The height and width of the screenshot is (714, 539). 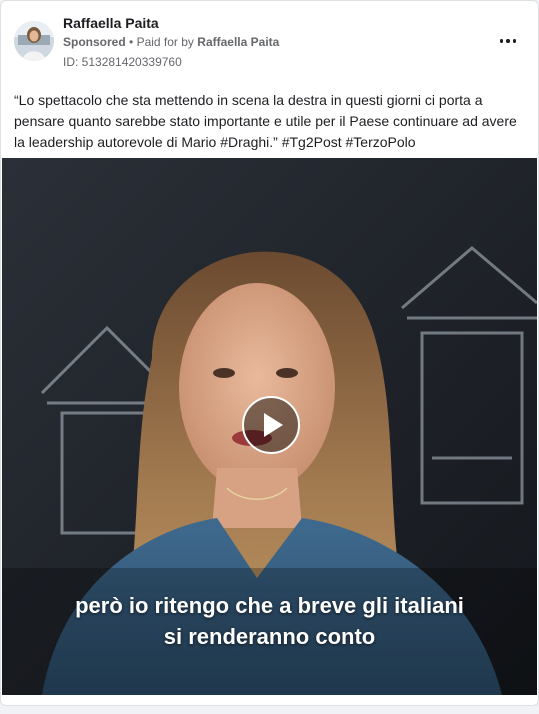 I want to click on ad-id: ID: 513281420339760, so click(x=122, y=62).